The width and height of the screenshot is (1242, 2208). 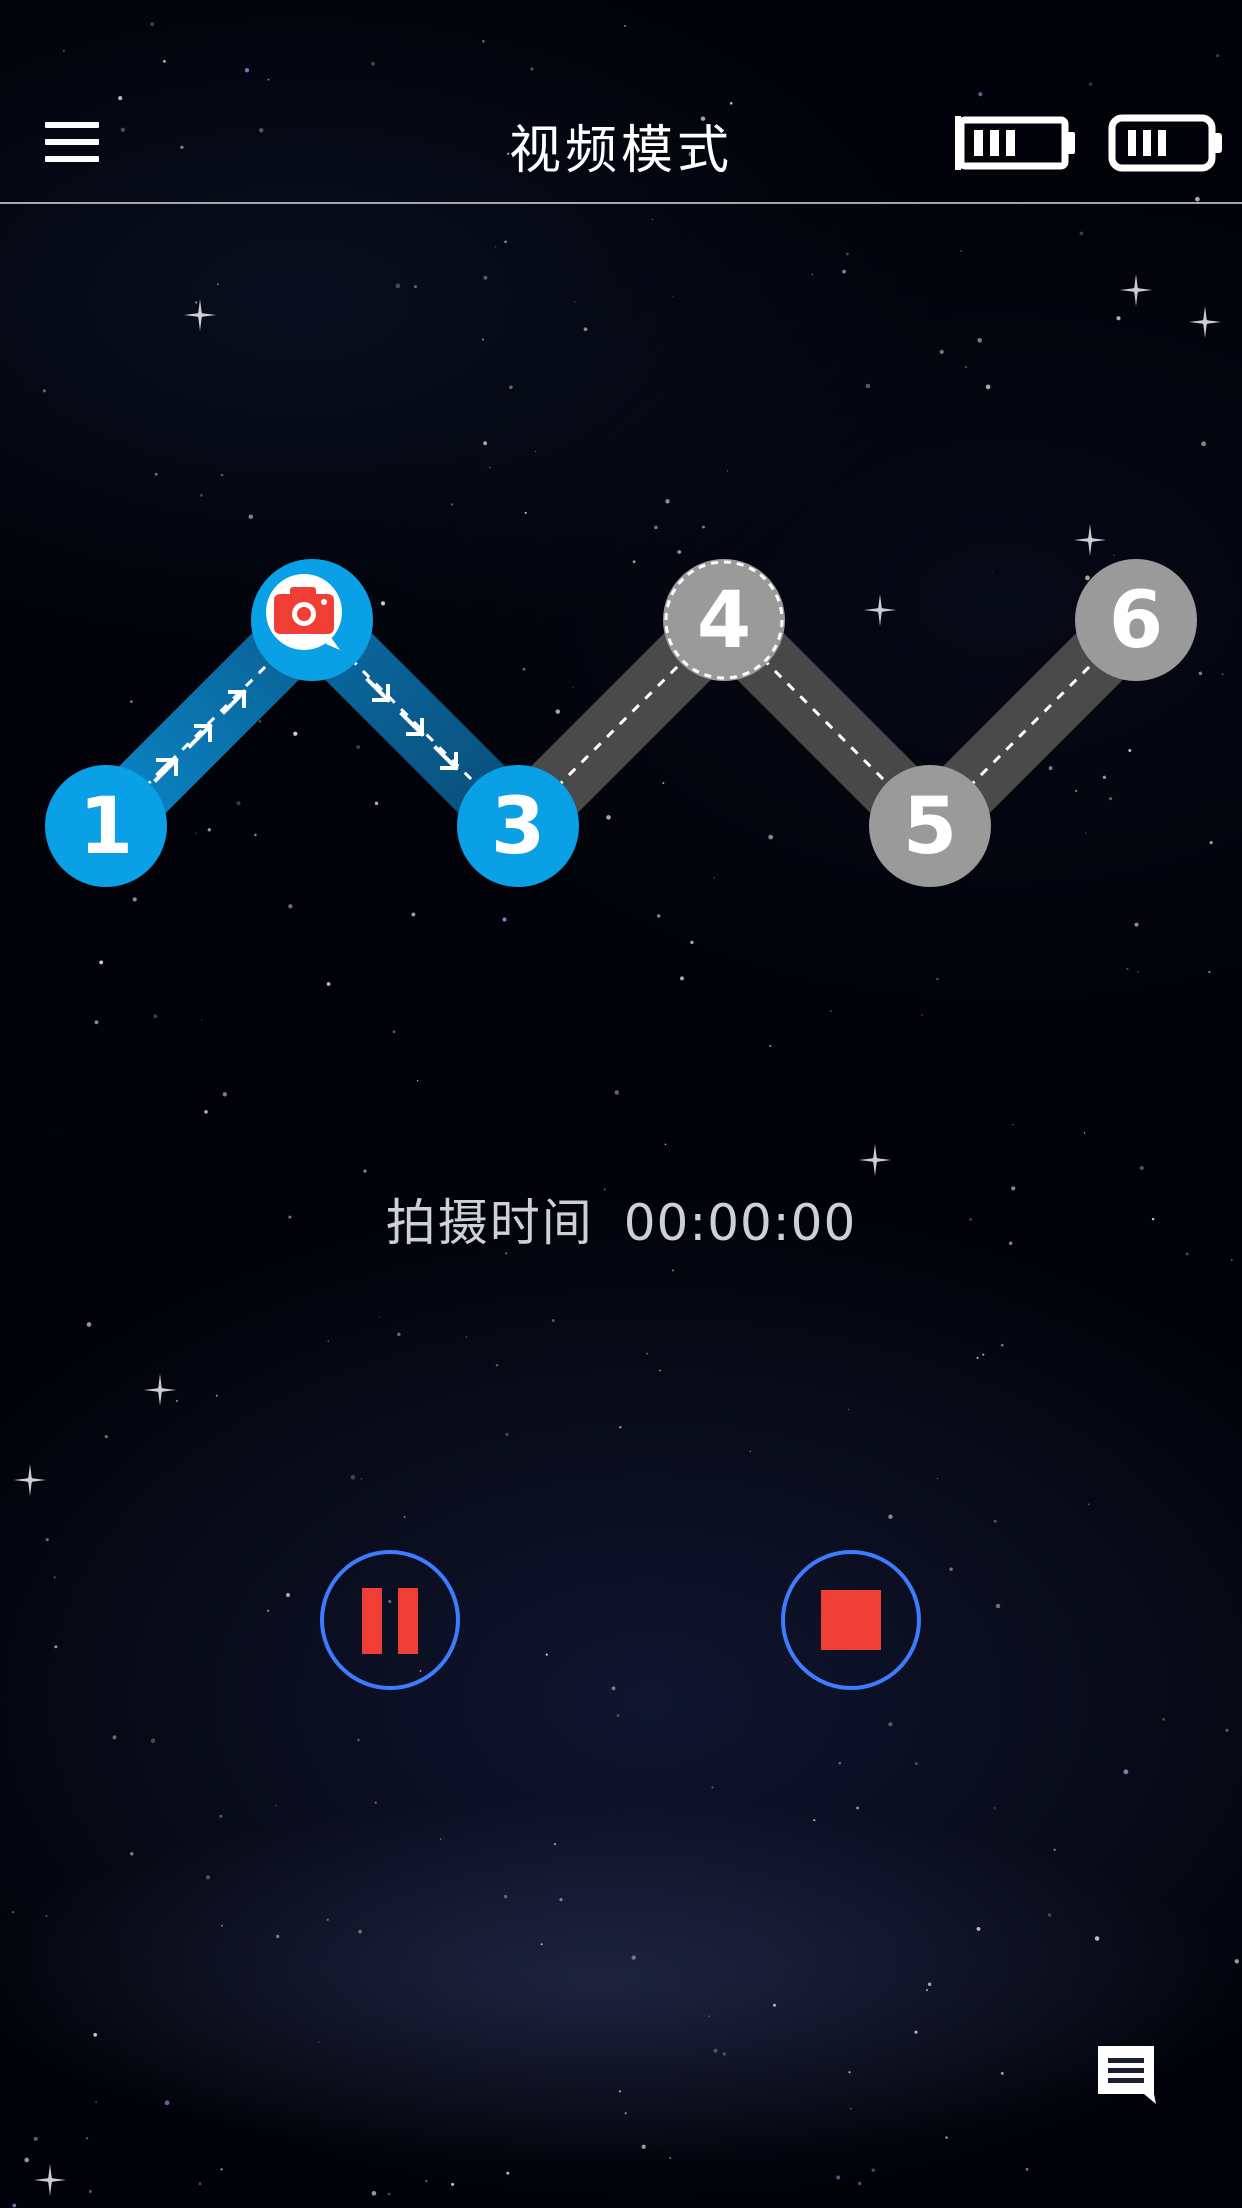 I want to click on chat-icon, so click(x=1126, y=2074).